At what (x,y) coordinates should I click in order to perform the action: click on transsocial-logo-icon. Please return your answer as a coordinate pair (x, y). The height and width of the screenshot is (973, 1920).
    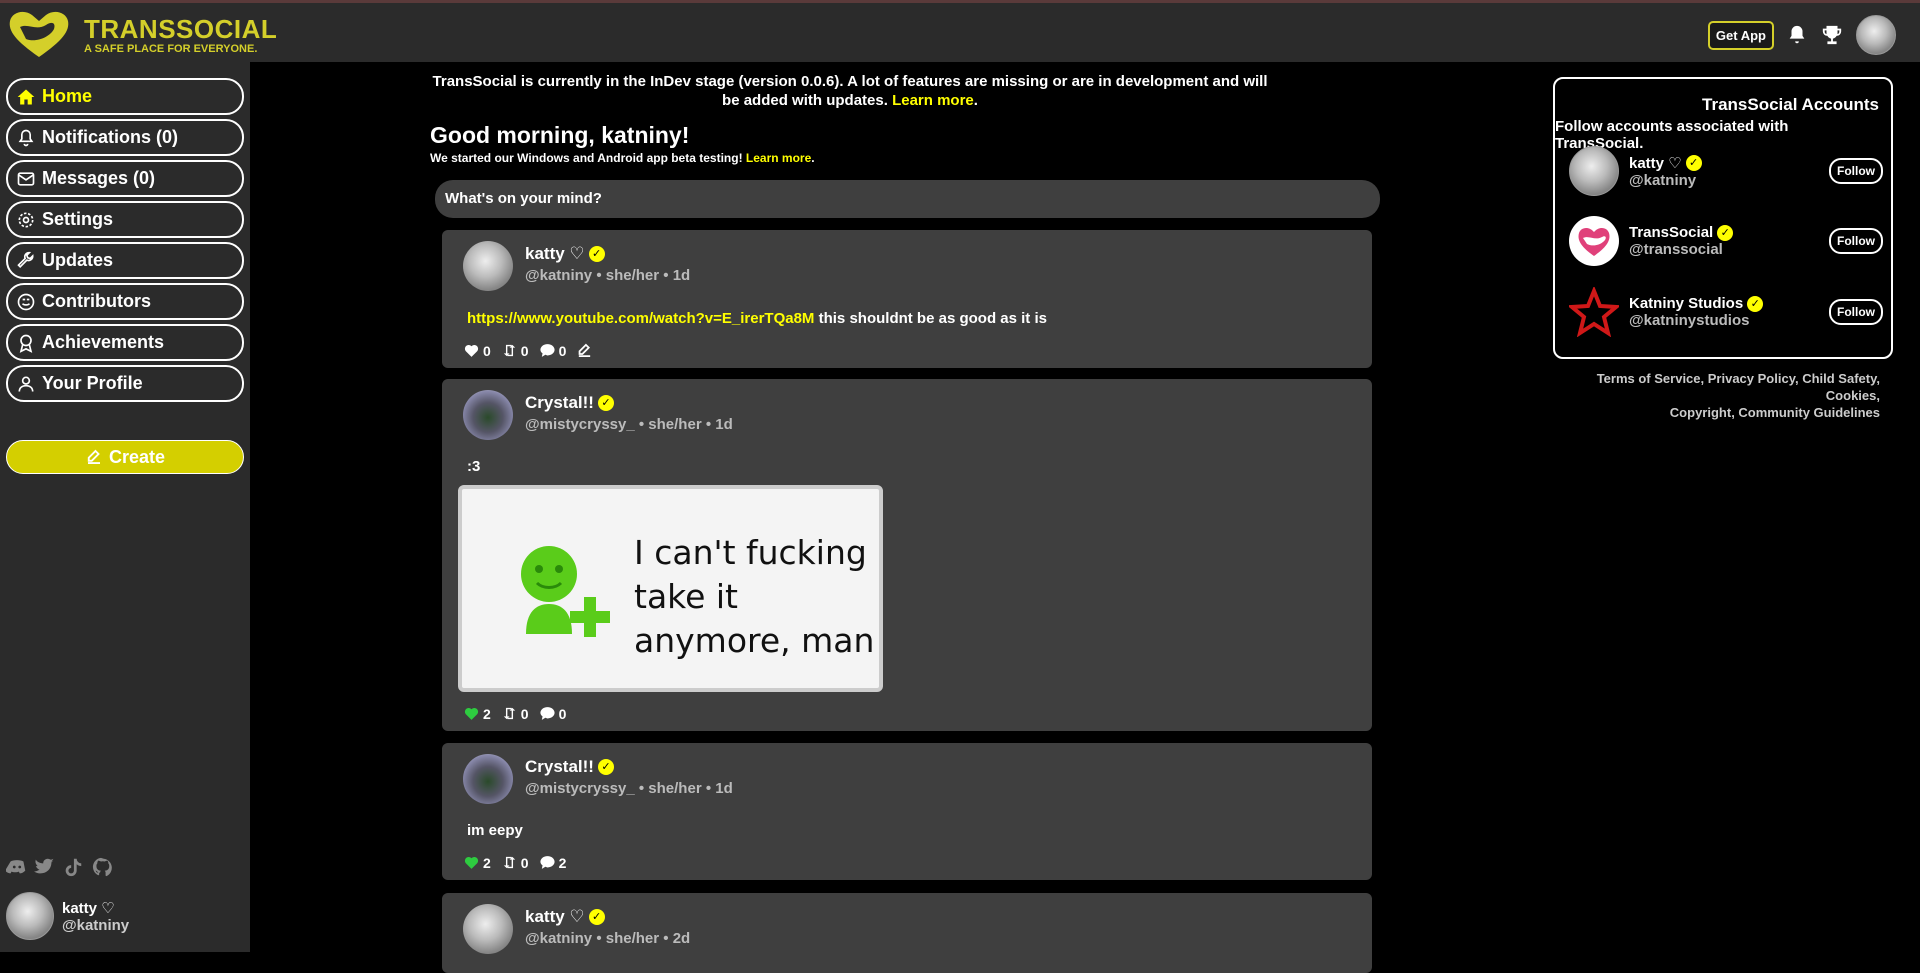
    Looking at the image, I should click on (1594, 241).